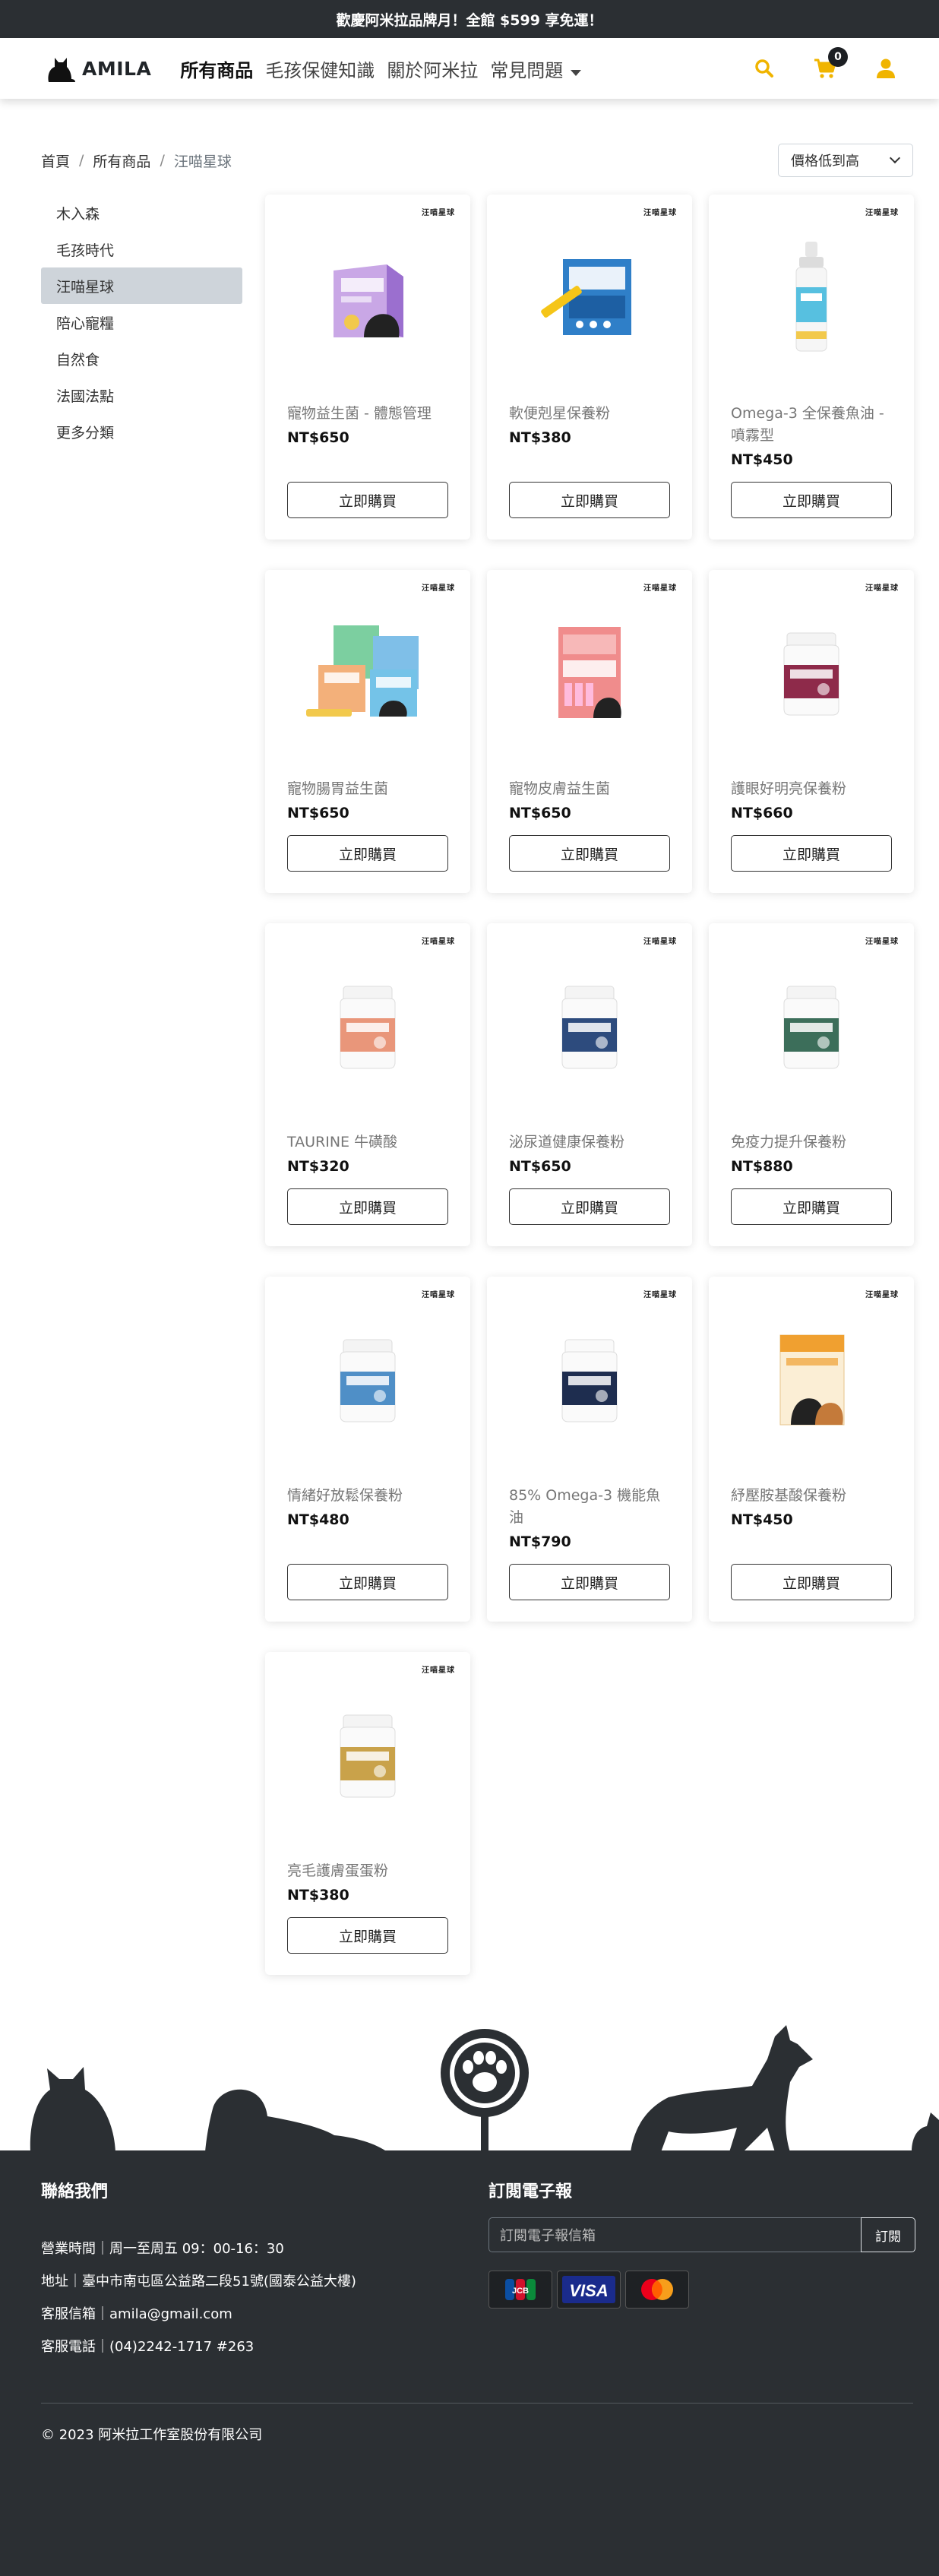 This screenshot has width=939, height=2576. I want to click on sidebar-item-natural-food: 自然食, so click(141, 359).